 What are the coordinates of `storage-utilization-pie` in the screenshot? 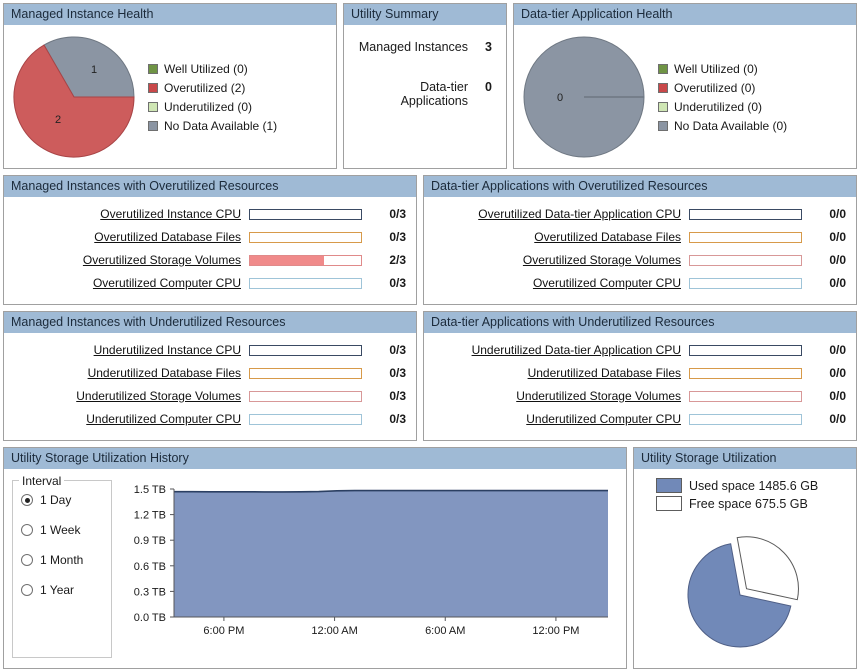 It's located at (745, 590).